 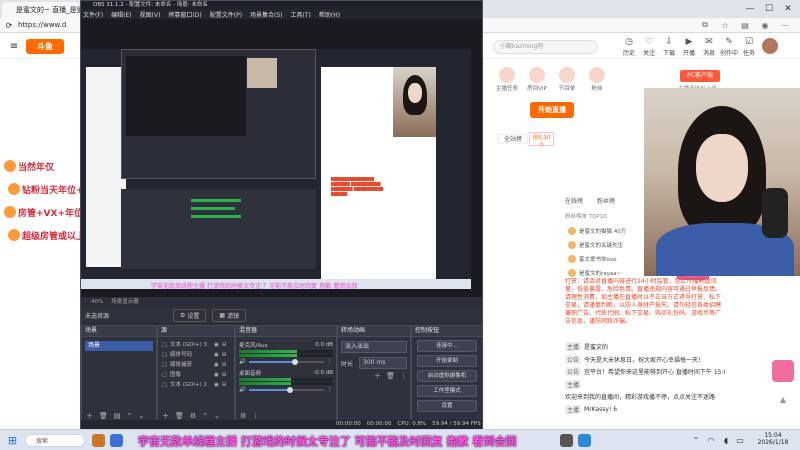 What do you see at coordinates (513, 139) in the screenshot?
I see `full-site-rank: 全站榜` at bounding box center [513, 139].